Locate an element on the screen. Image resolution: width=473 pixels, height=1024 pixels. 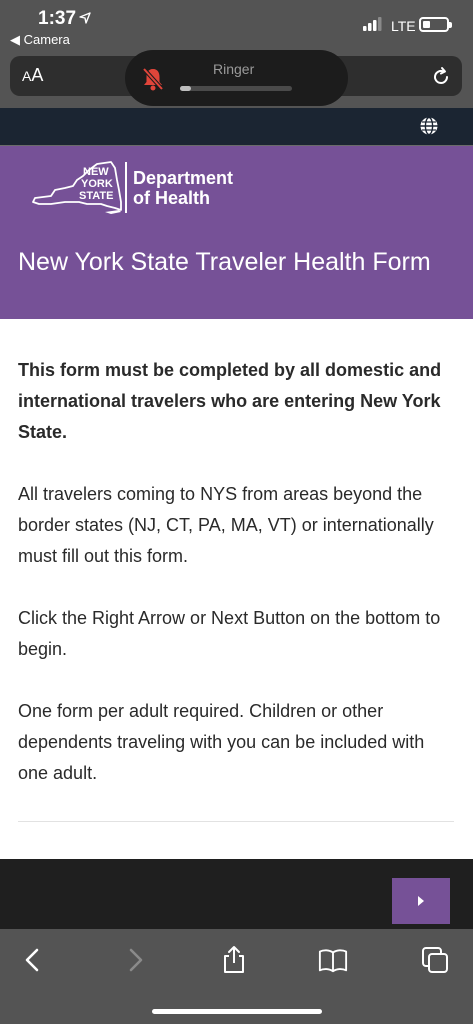
clock: 1:37 is located at coordinates (57, 18).